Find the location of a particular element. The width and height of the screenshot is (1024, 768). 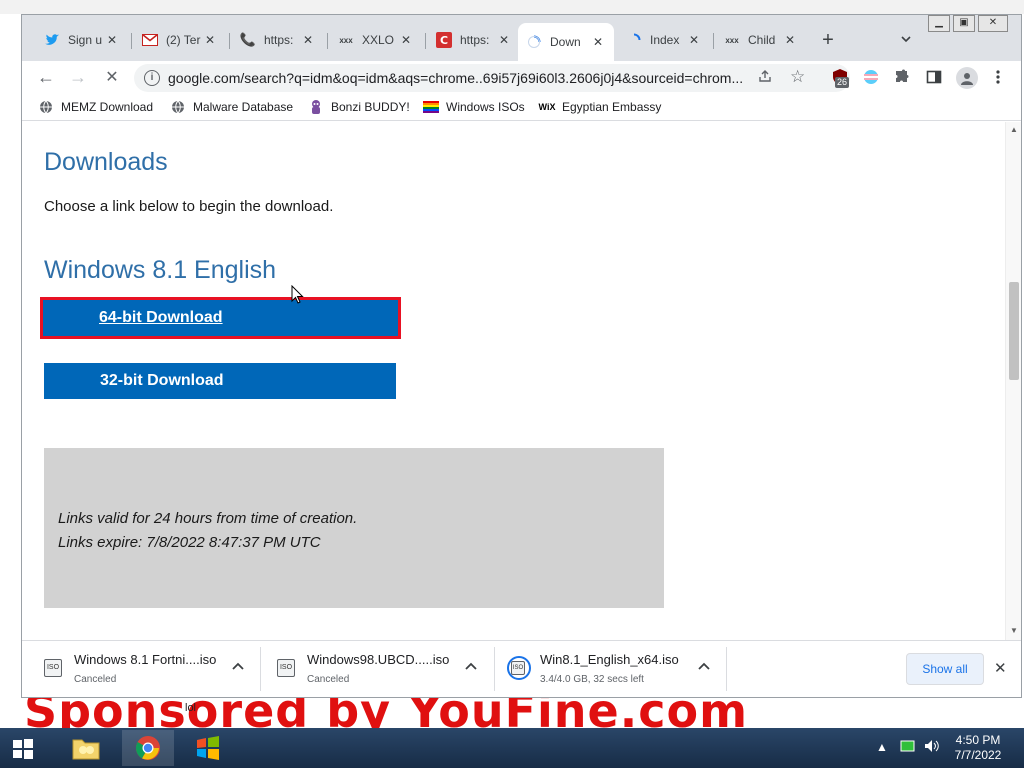

watermark-text: Sponsored by YouFine.com is located at coordinates (386, 713).